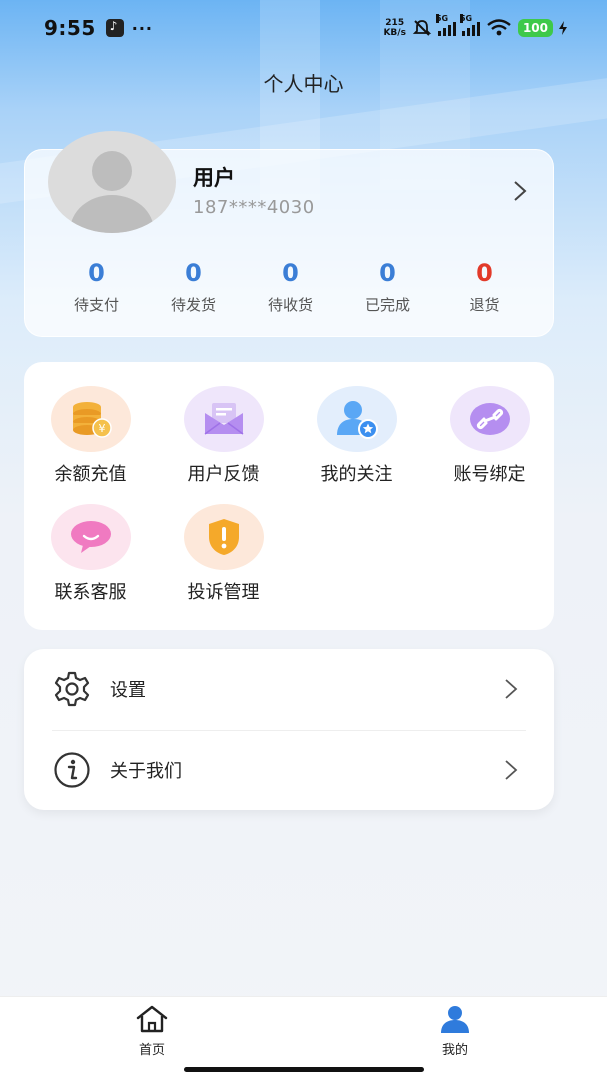  Describe the element at coordinates (90, 474) in the screenshot. I see `service-label: 余额充值` at that location.